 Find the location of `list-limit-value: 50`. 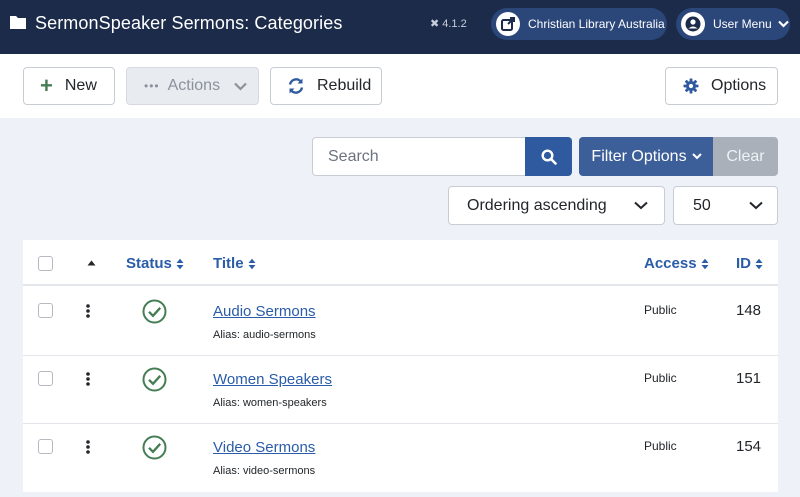

list-limit-value: 50 is located at coordinates (702, 205).